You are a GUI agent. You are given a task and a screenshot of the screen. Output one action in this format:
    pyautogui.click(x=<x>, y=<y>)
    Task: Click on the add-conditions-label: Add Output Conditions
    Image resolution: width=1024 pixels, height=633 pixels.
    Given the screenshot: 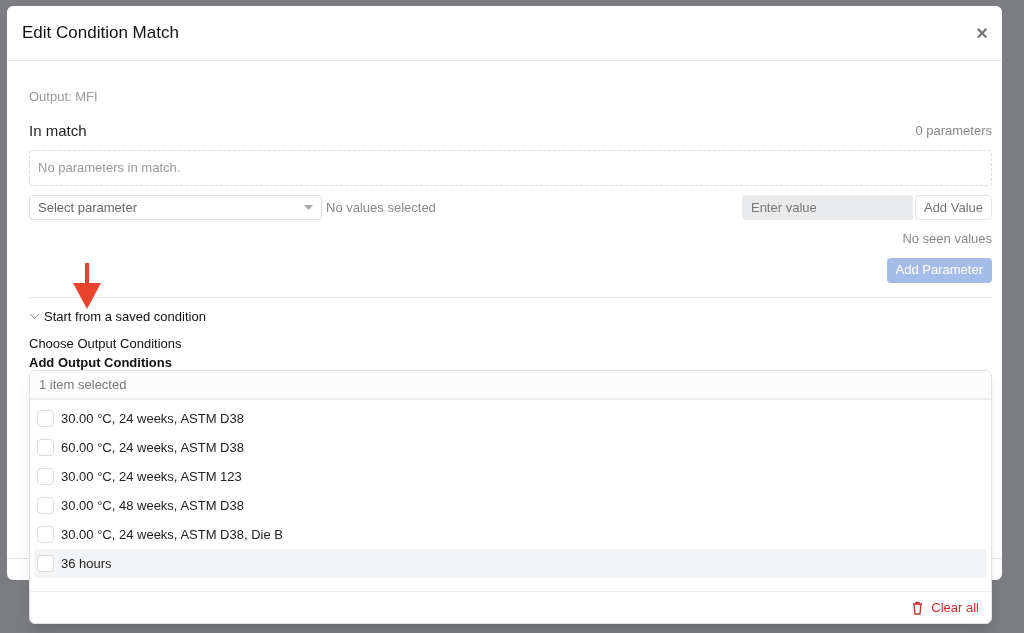 What is the action you would take?
    pyautogui.click(x=101, y=361)
    